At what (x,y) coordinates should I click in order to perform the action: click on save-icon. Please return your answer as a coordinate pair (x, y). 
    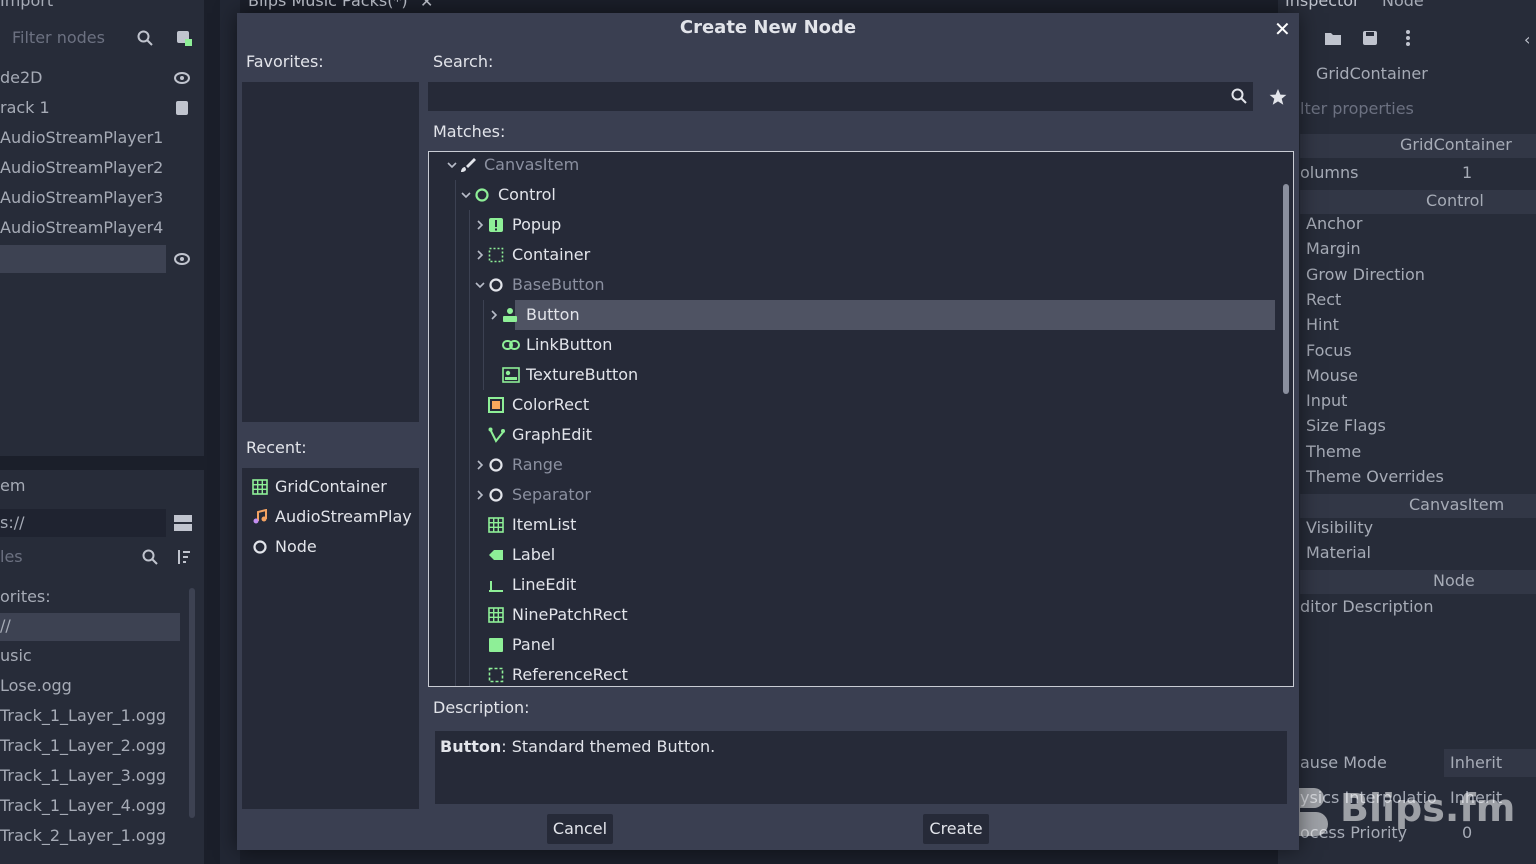
    Looking at the image, I should click on (1370, 38).